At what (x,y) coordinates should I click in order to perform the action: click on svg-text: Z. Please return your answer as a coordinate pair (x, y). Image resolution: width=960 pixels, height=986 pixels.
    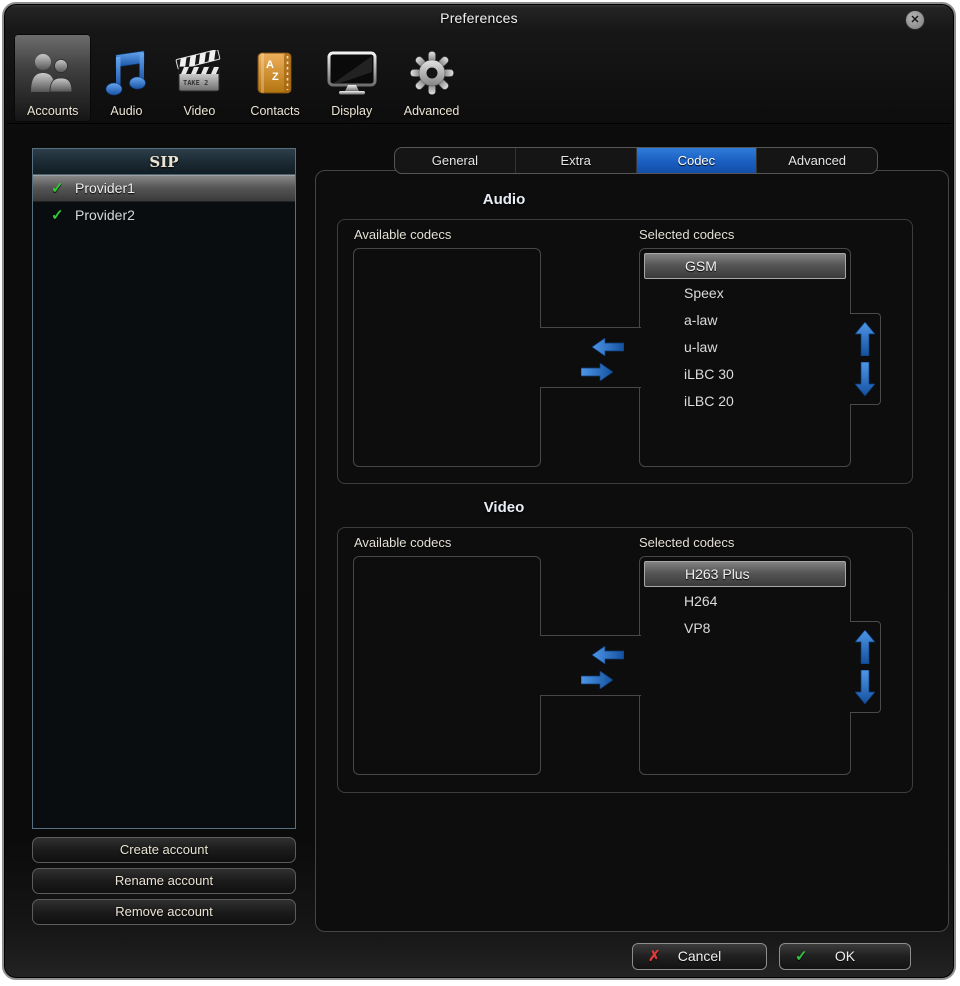
    Looking at the image, I should click on (275, 77).